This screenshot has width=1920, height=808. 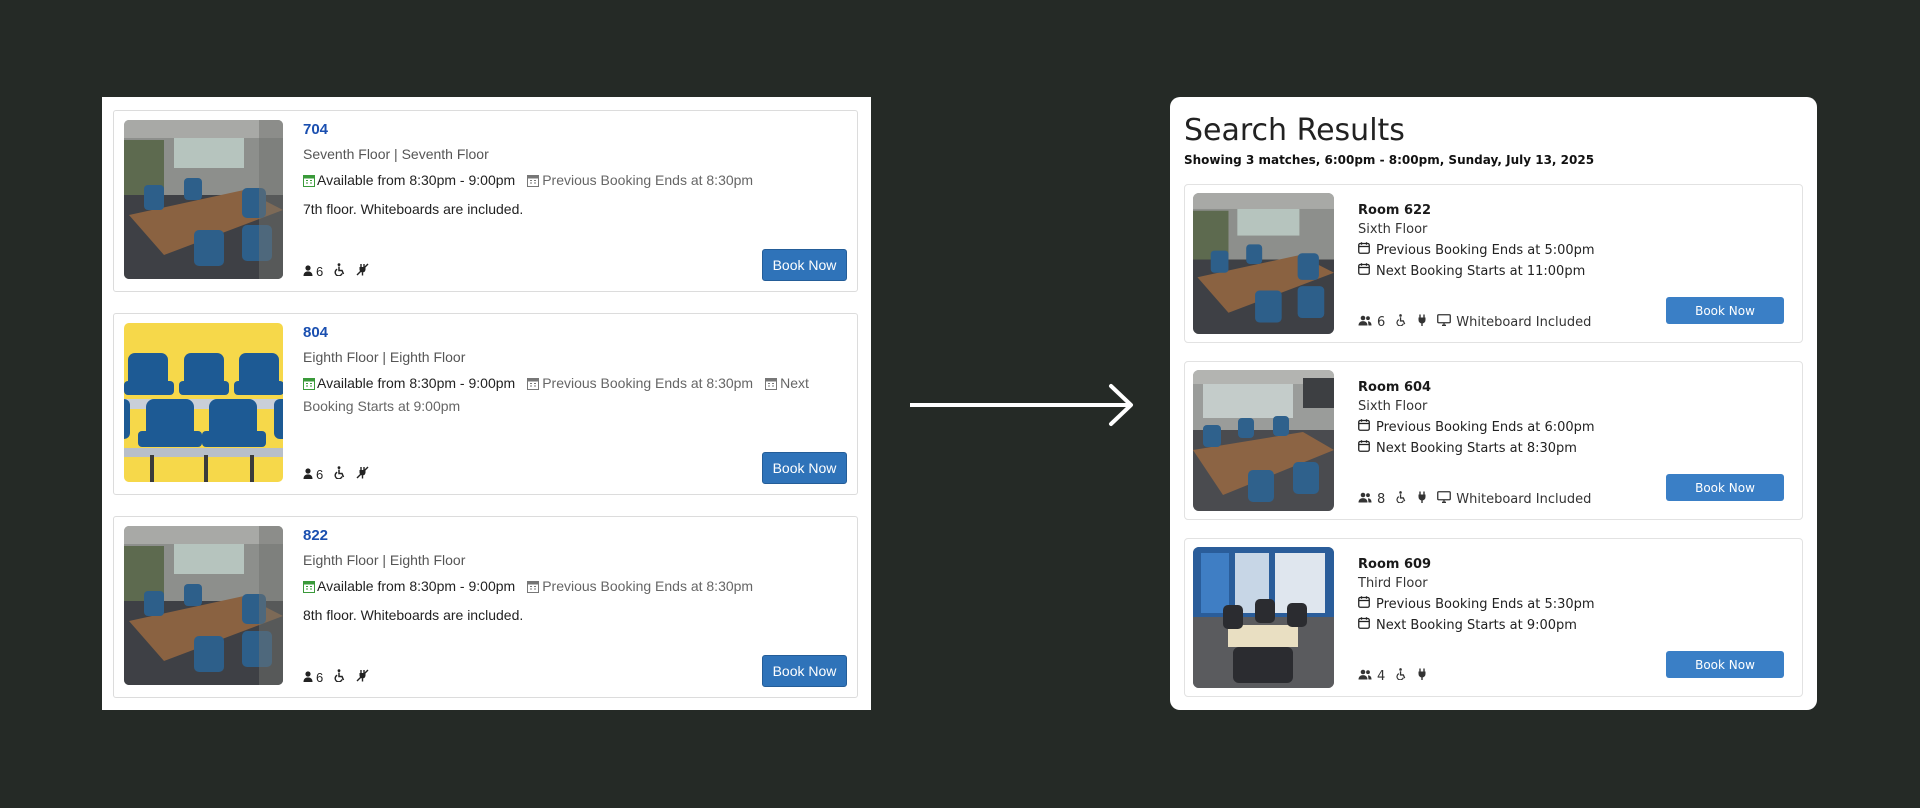 What do you see at coordinates (575, 535) in the screenshot?
I see `room-title-link: 822` at bounding box center [575, 535].